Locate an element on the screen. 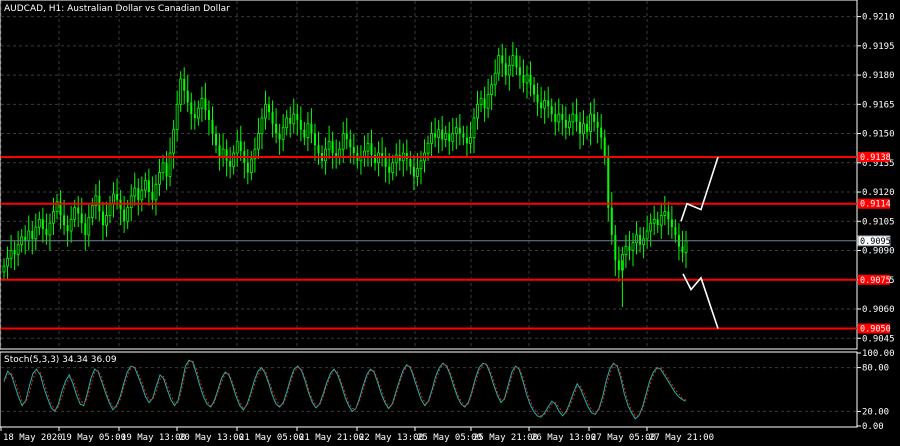 The width and height of the screenshot is (900, 446). time-label: 27 May 05:00 is located at coordinates (623, 438).